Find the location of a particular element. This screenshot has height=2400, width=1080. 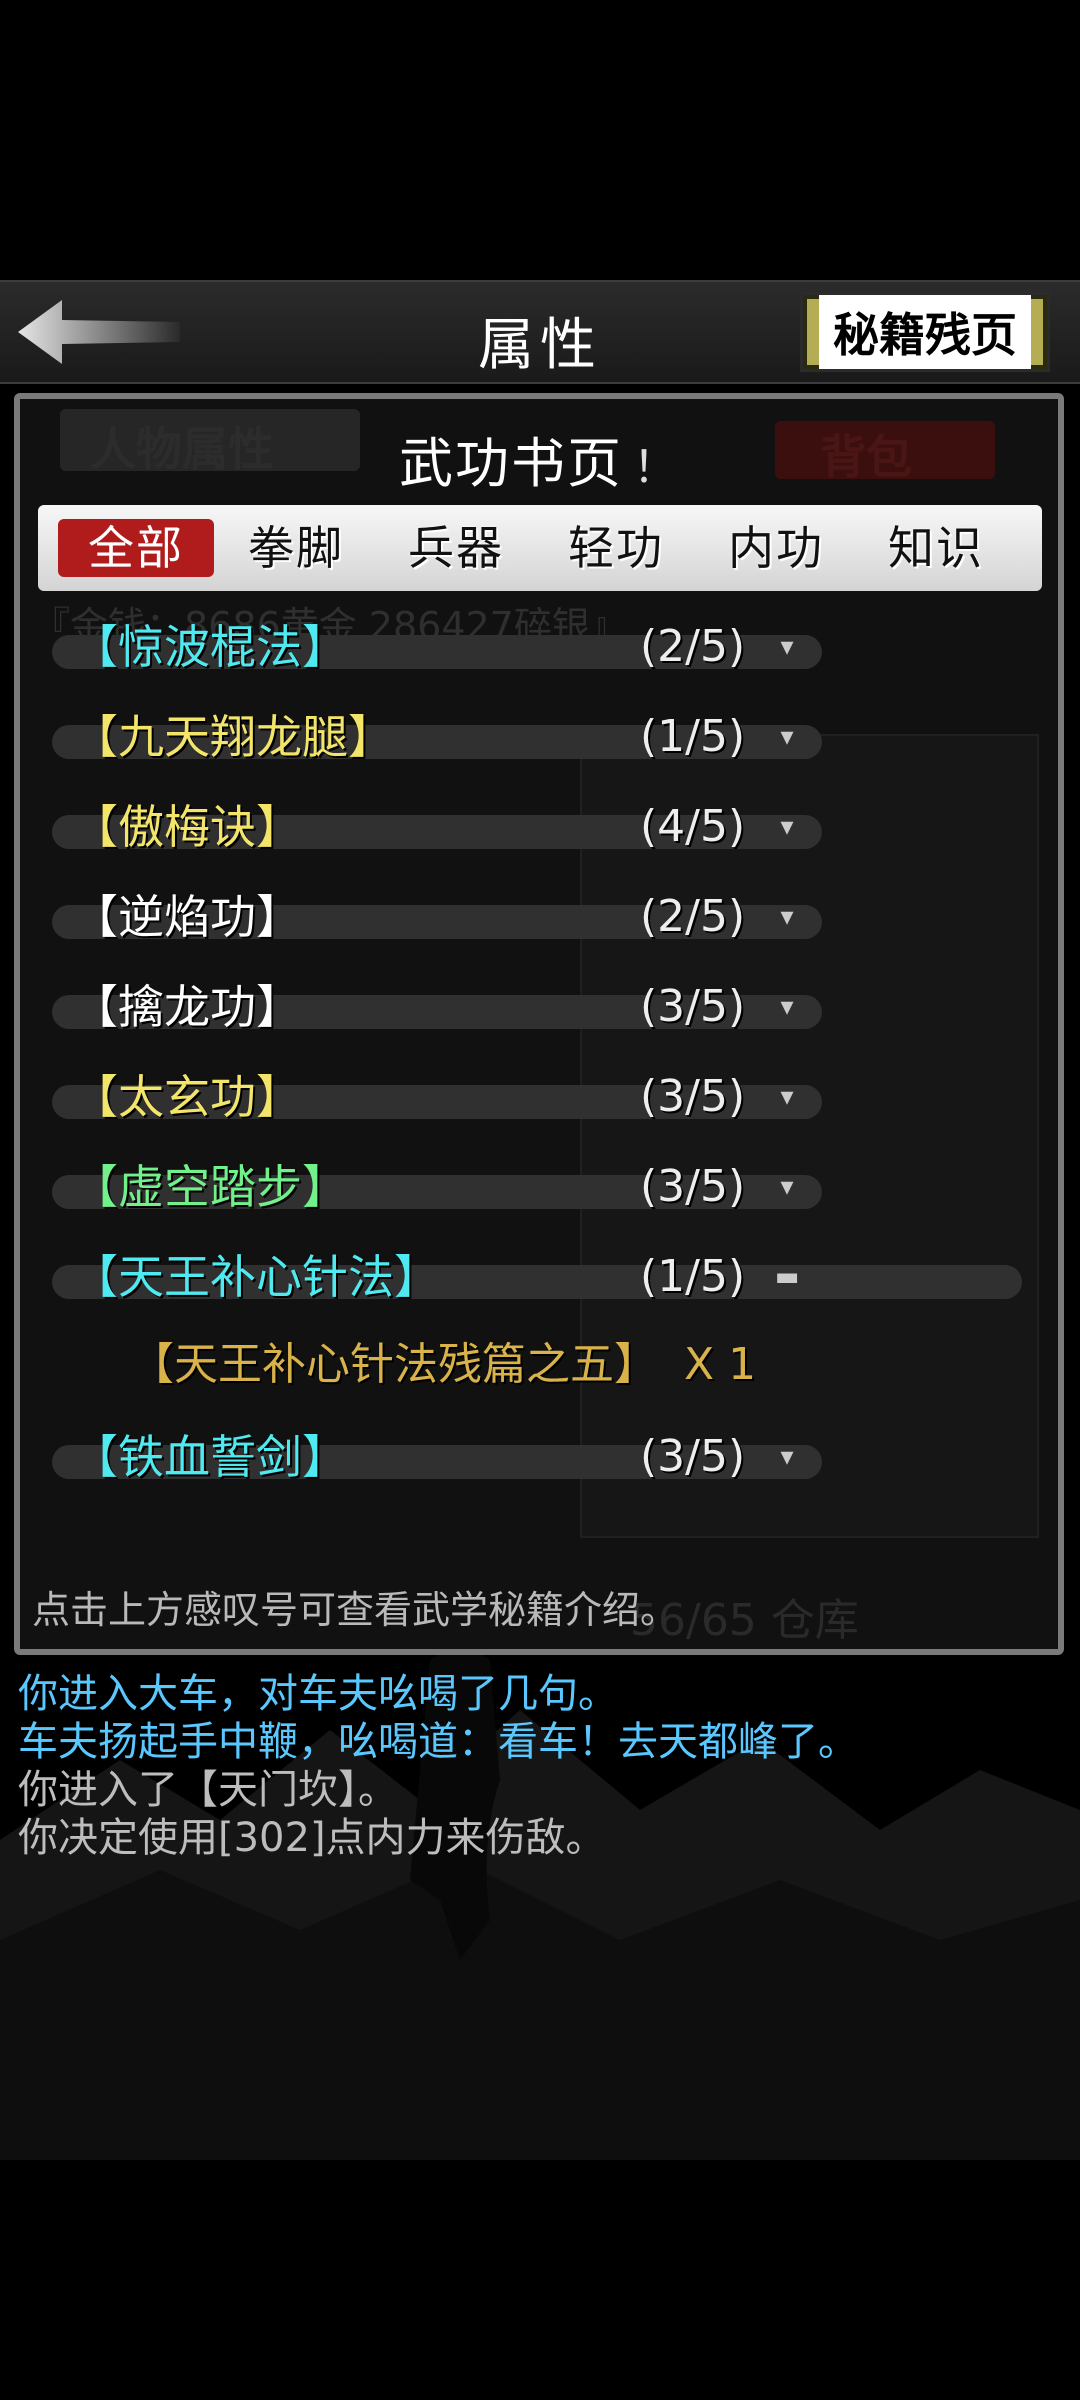

item-name: 【傲梅诀】 is located at coordinates (187, 827).